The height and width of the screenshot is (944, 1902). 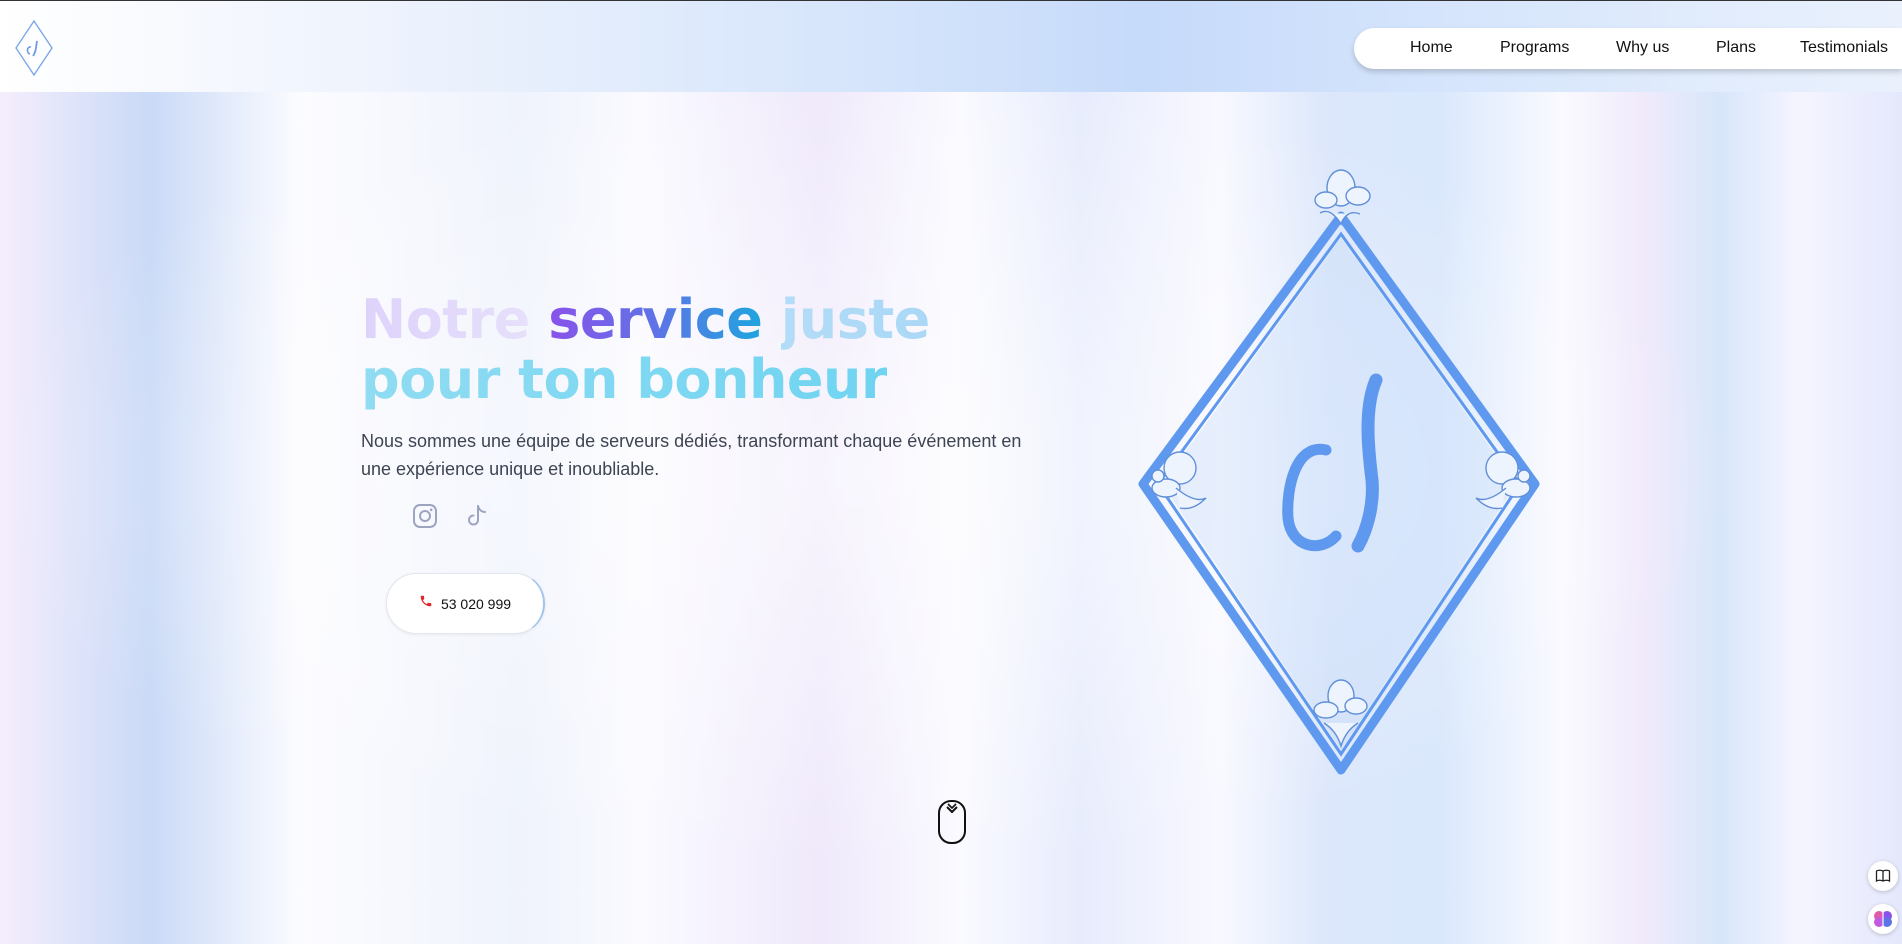 I want to click on call-button: 53 020 999, so click(x=465, y=603).